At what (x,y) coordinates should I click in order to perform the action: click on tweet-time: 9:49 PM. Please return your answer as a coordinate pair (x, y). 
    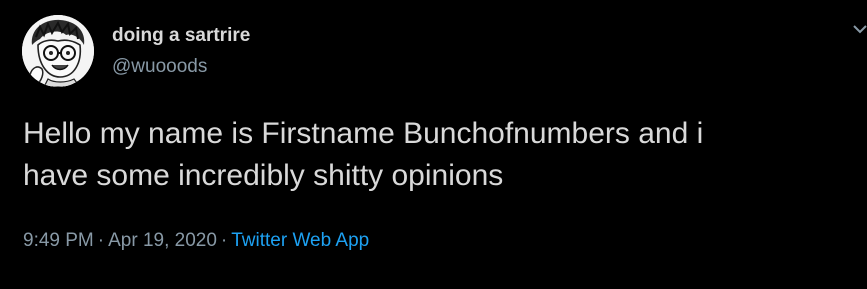
    Looking at the image, I should click on (58, 240).